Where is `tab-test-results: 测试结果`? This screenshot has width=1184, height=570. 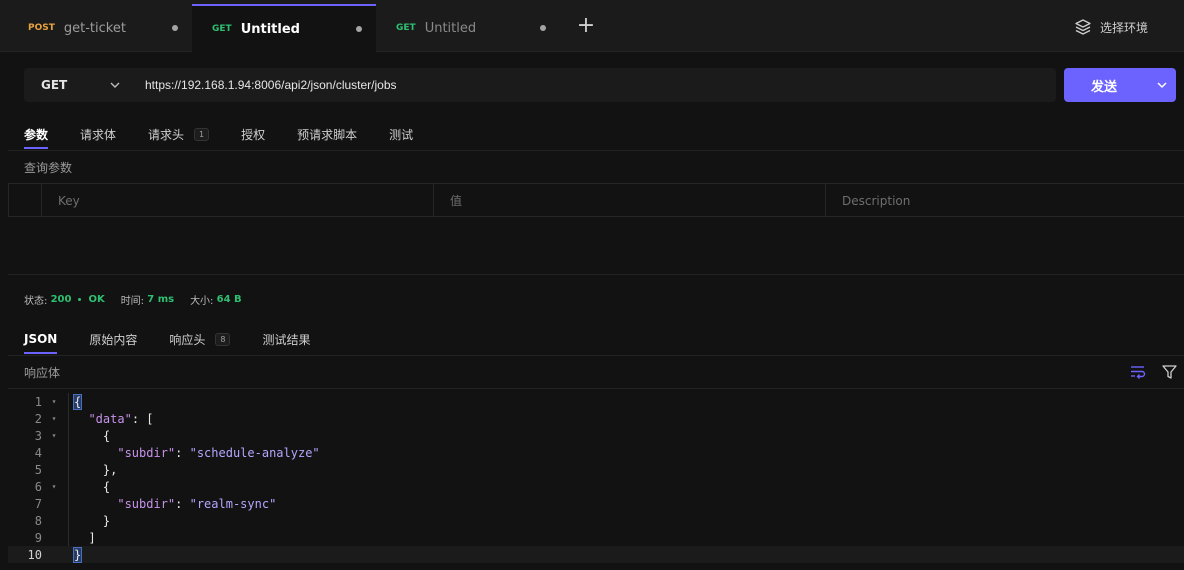 tab-test-results: 测试结果 is located at coordinates (286, 339).